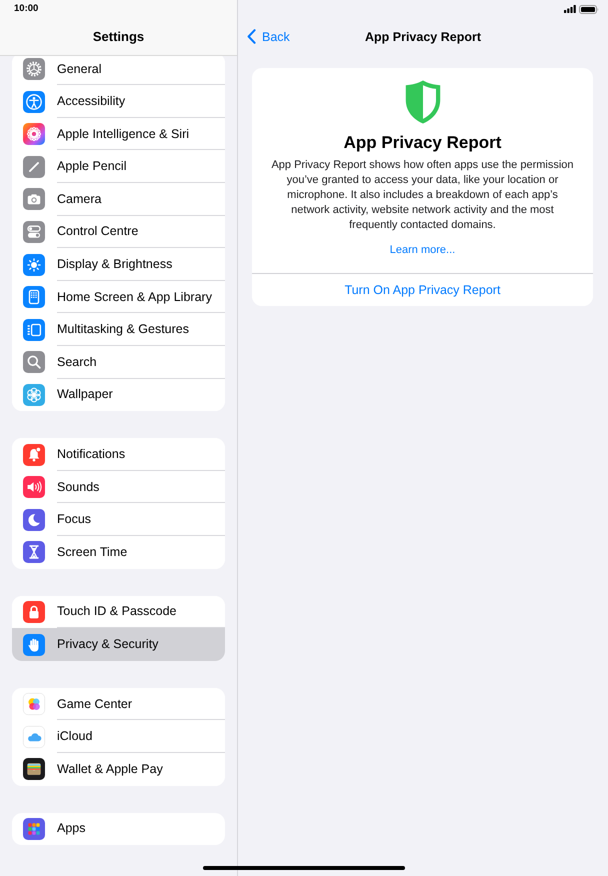 This screenshot has width=608, height=876. I want to click on flower-icon, so click(34, 395).